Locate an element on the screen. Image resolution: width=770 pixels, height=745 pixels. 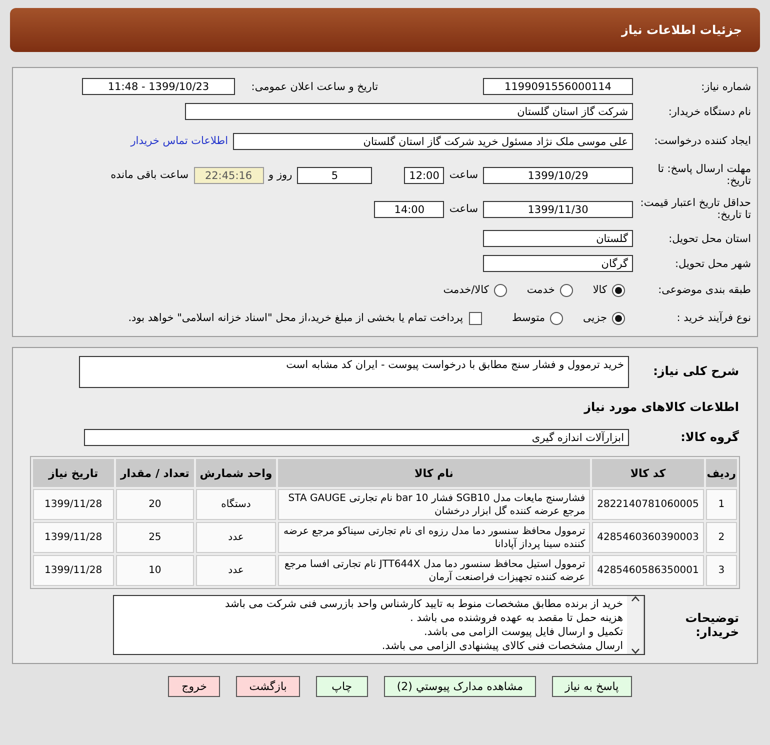
validity-date-field: 1399/11/30 is located at coordinates (558, 209).